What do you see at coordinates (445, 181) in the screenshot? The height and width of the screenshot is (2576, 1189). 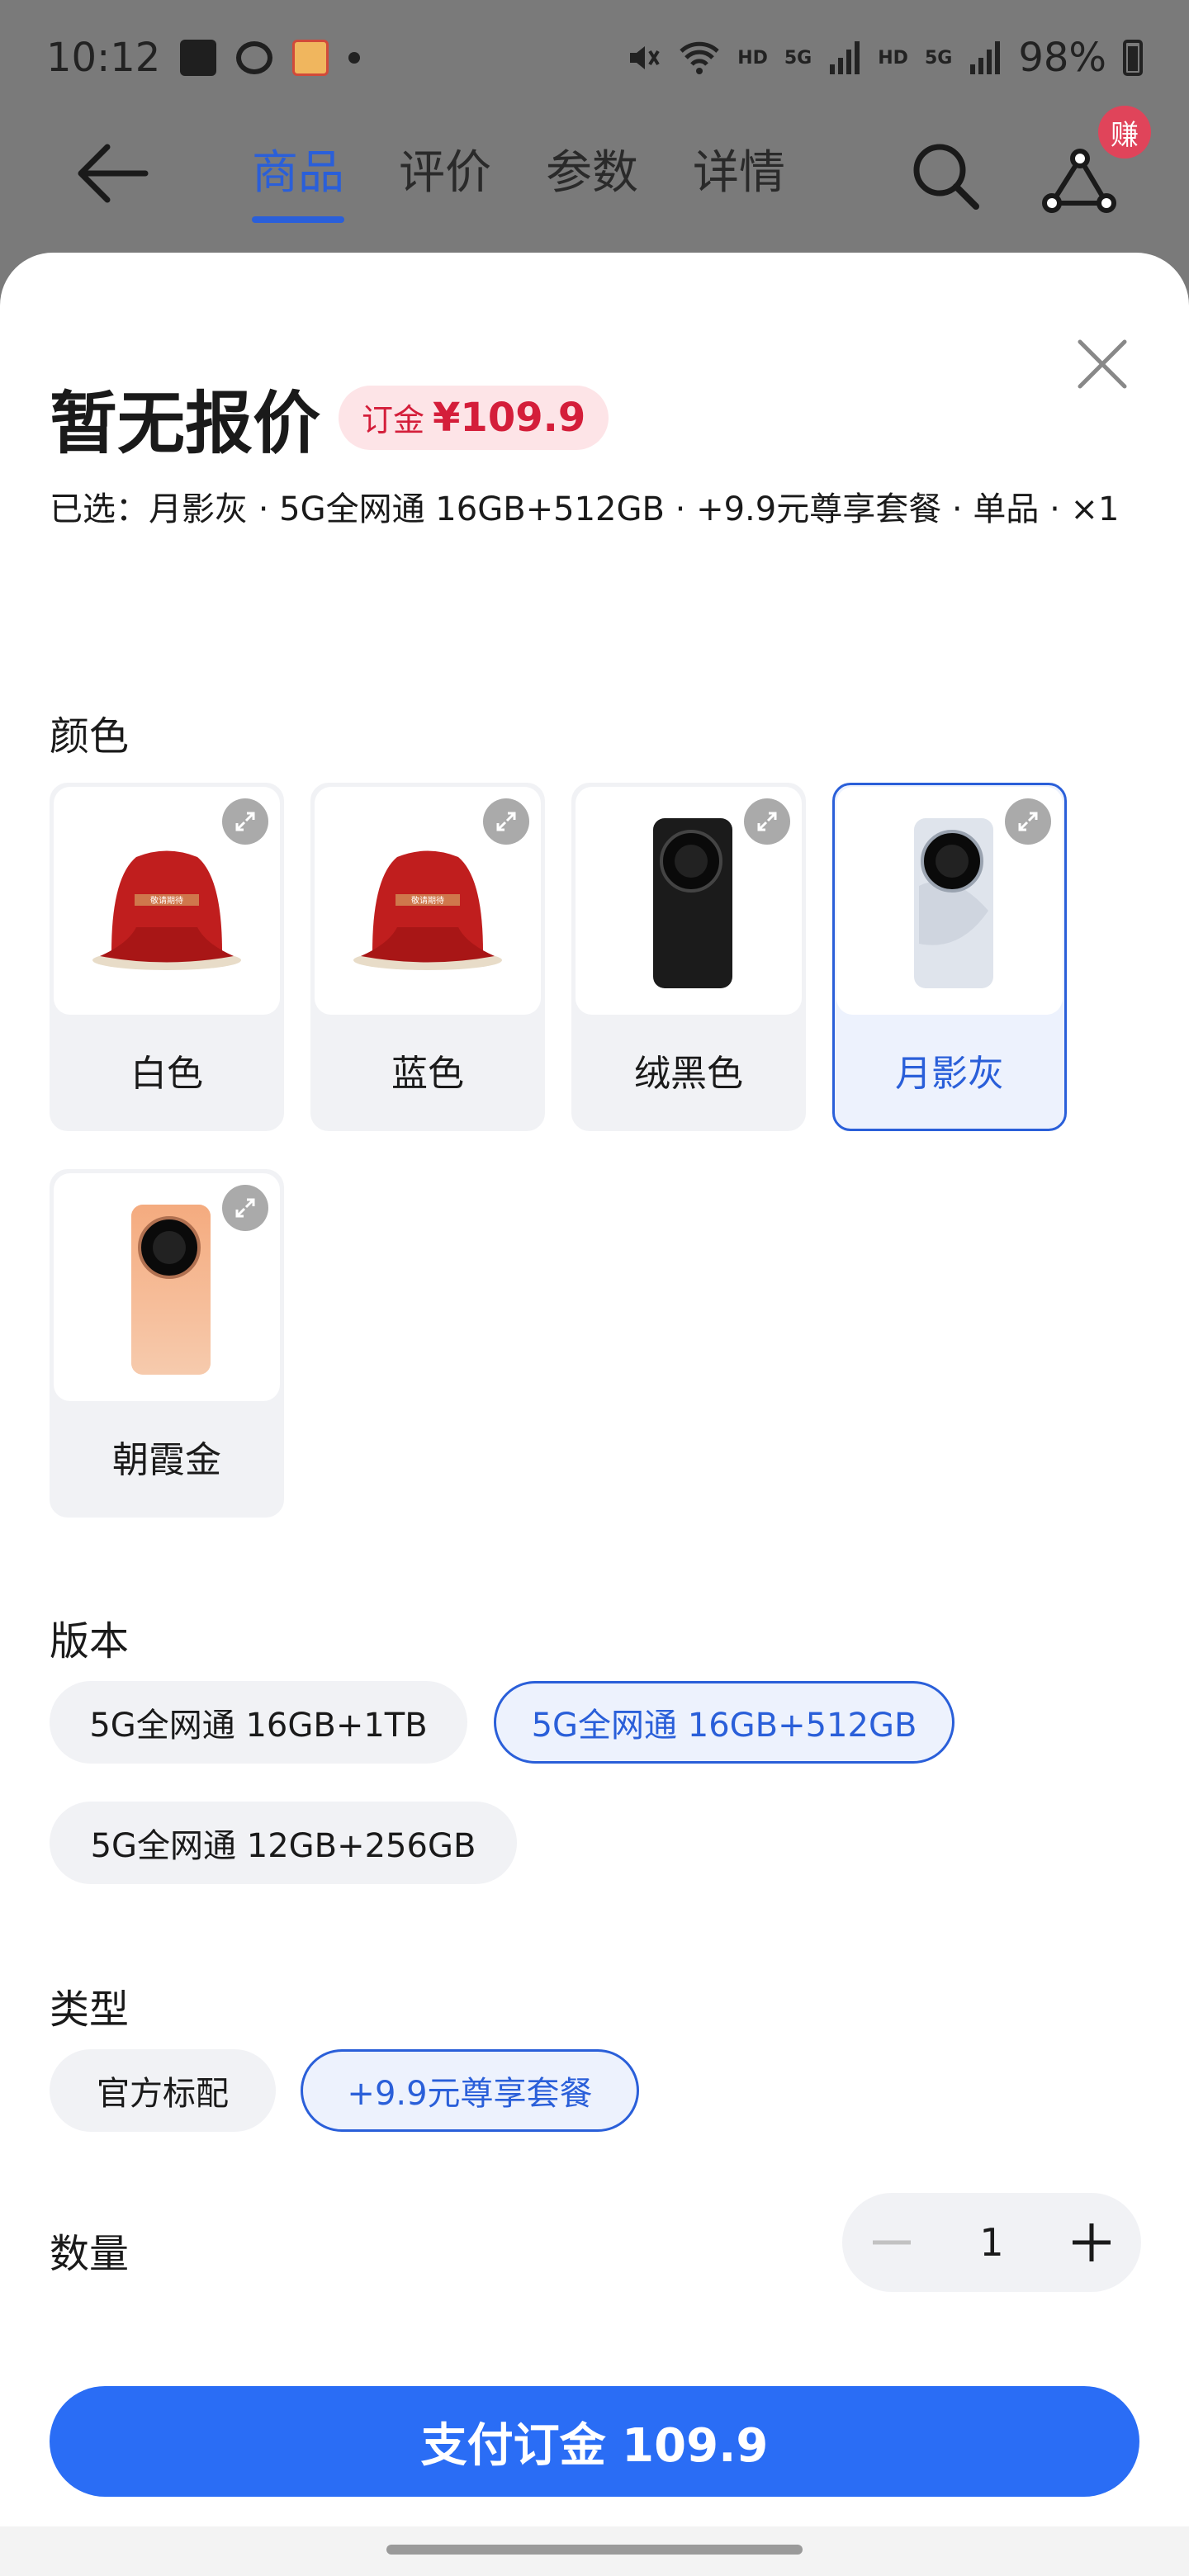 I see `tab-reviews: 评价` at bounding box center [445, 181].